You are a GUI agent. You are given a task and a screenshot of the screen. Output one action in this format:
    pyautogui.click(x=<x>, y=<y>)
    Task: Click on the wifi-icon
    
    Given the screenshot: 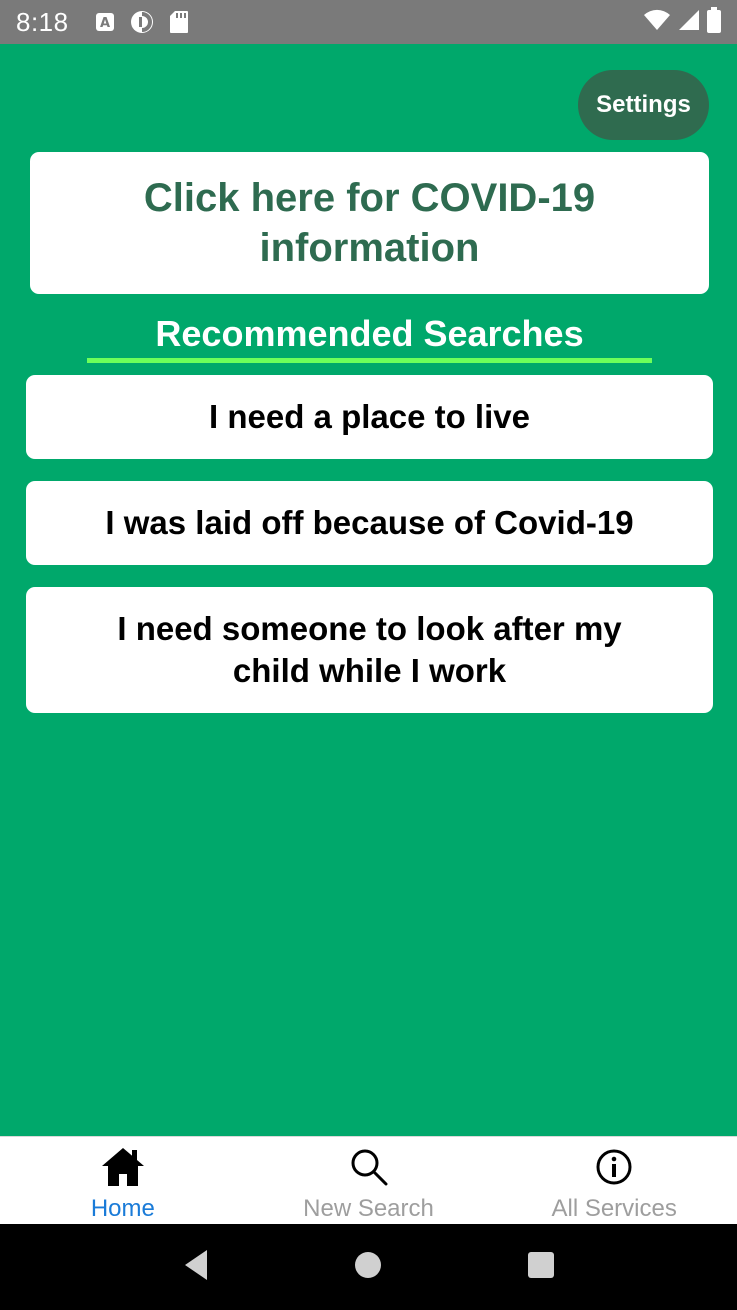 What is the action you would take?
    pyautogui.click(x=657, y=22)
    